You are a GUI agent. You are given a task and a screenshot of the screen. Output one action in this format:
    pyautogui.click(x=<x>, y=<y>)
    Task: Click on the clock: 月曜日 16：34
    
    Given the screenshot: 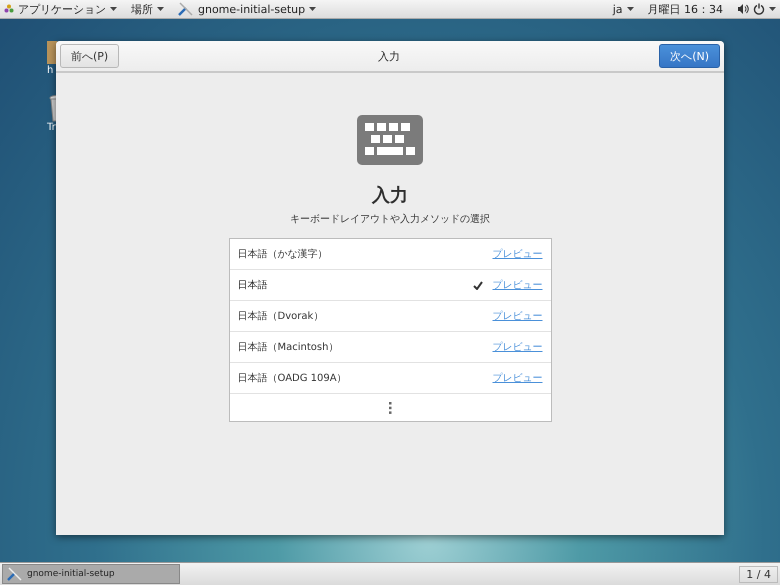 What is the action you would take?
    pyautogui.click(x=685, y=9)
    